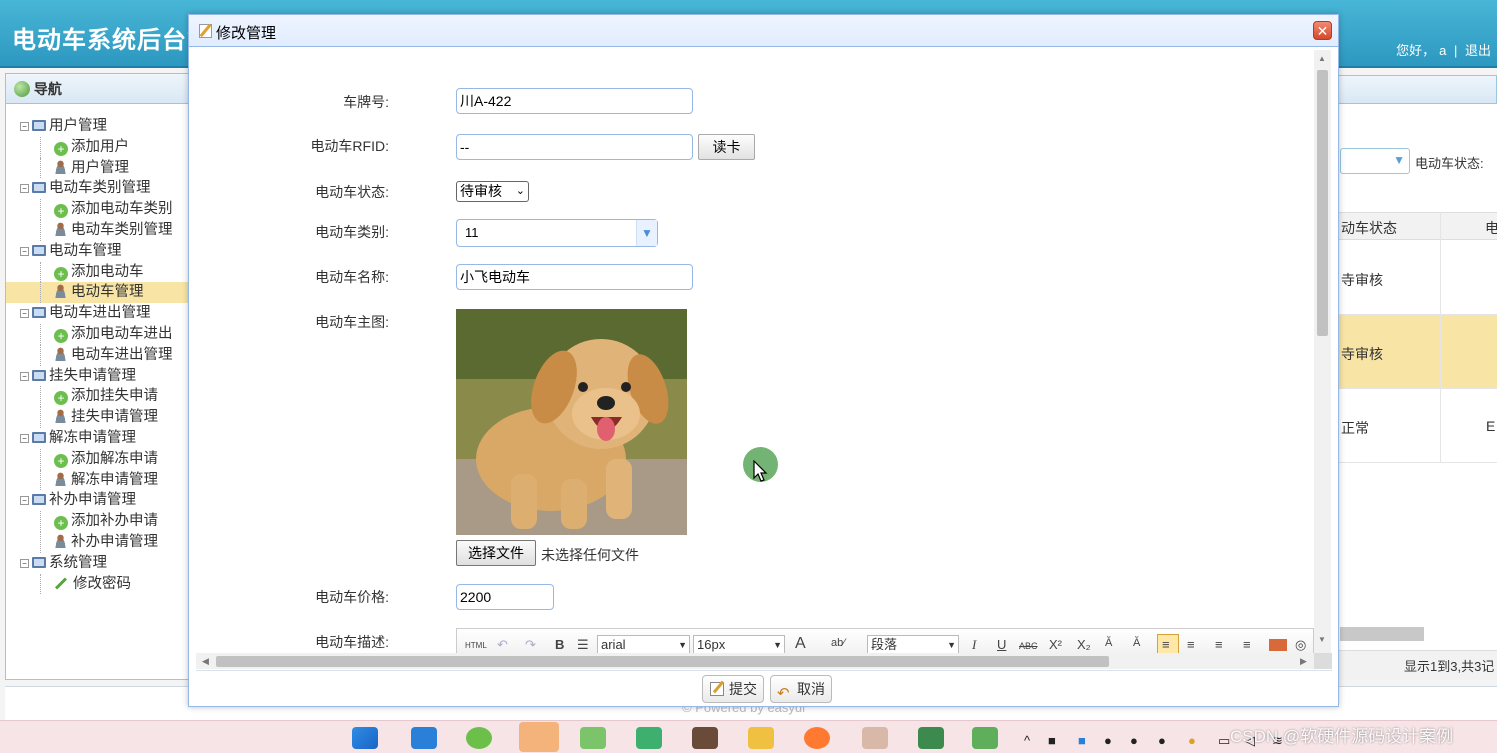 The image size is (1497, 753). What do you see at coordinates (761, 738) in the screenshot?
I see `folder-icon` at bounding box center [761, 738].